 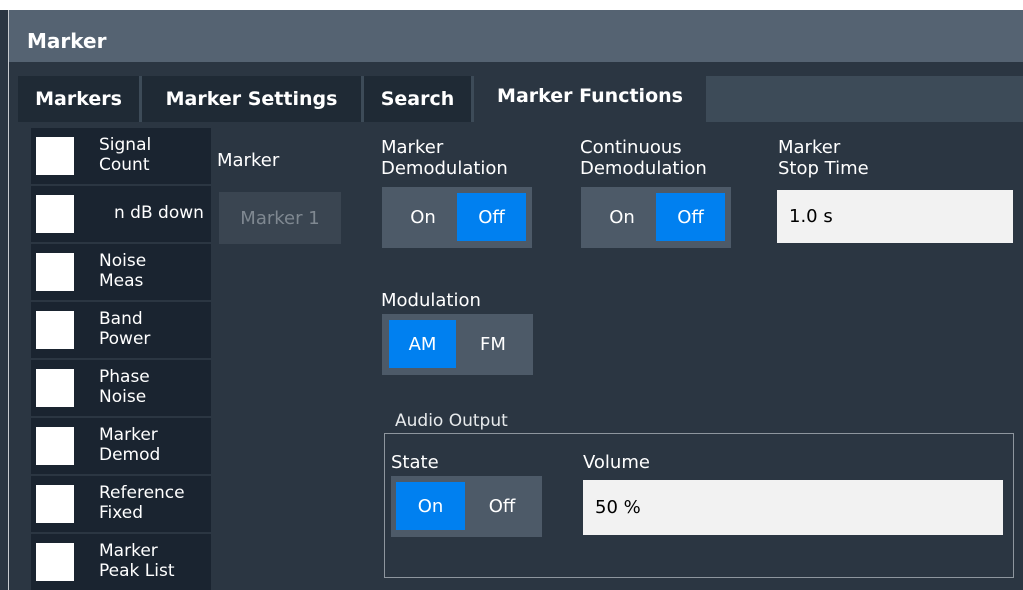 I want to click on marker-demodulation-label: Marker Demodulation, so click(x=444, y=158).